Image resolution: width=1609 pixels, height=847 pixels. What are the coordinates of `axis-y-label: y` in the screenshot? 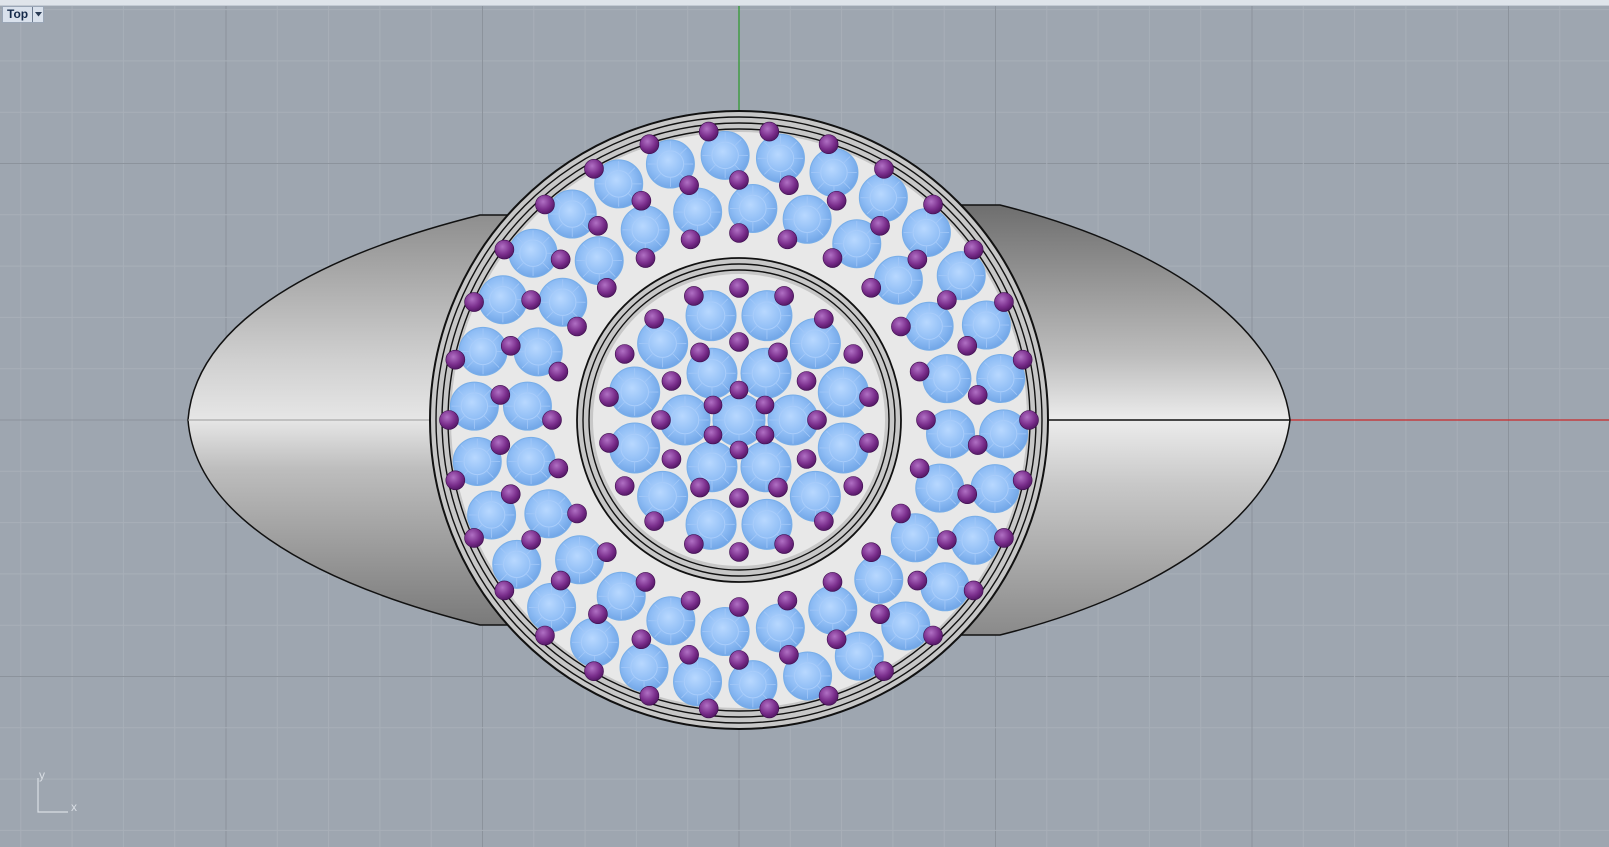 It's located at (42, 775).